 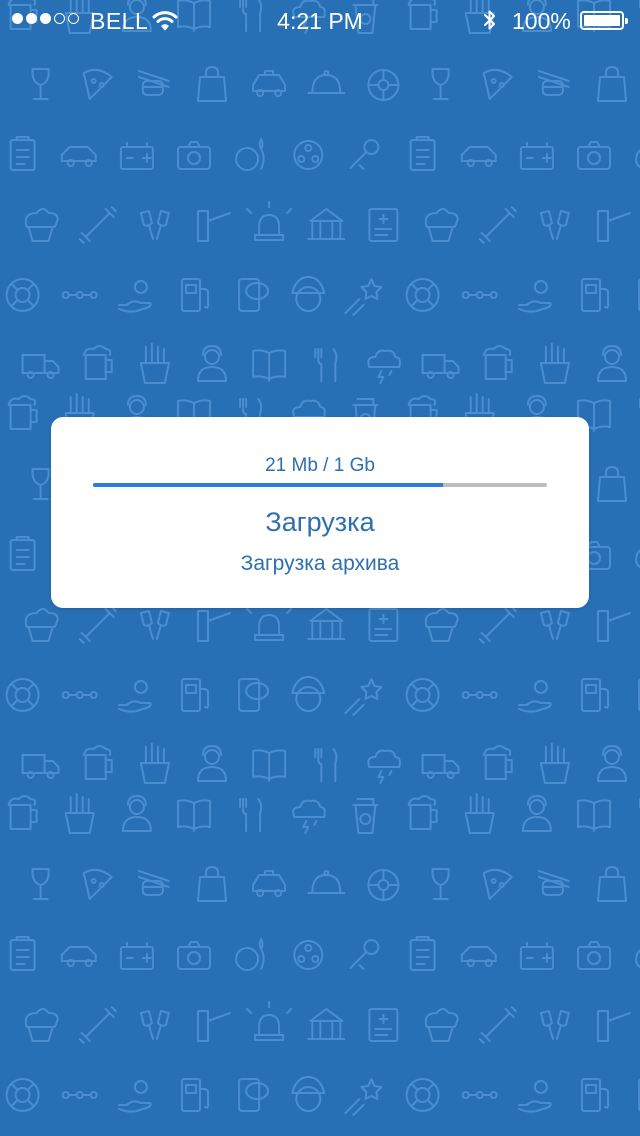 I want to click on shooting-star-icon, so click(x=363, y=297).